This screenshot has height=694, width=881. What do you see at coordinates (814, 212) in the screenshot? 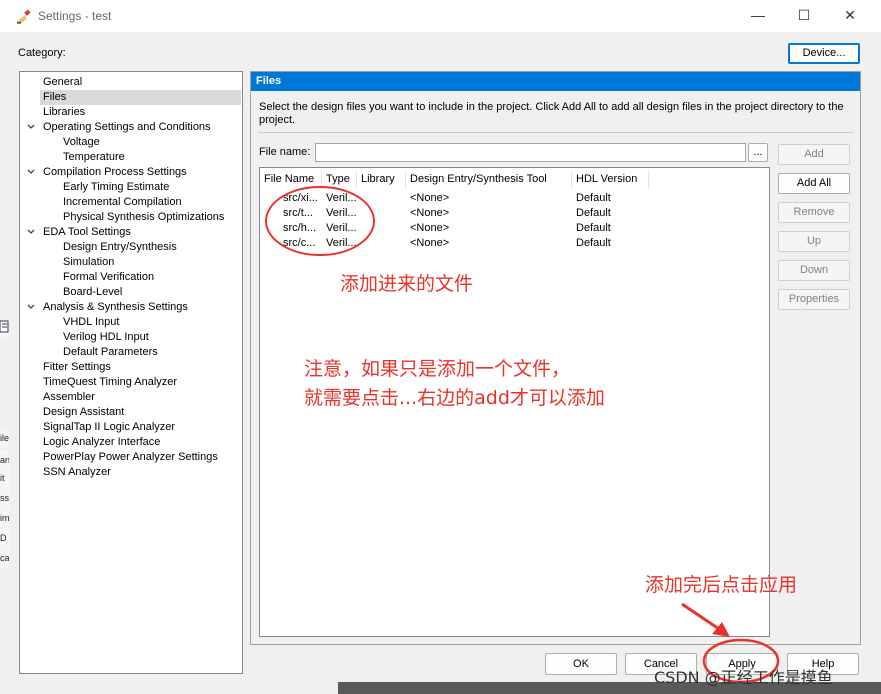
I see `remove-button: Remove` at bounding box center [814, 212].